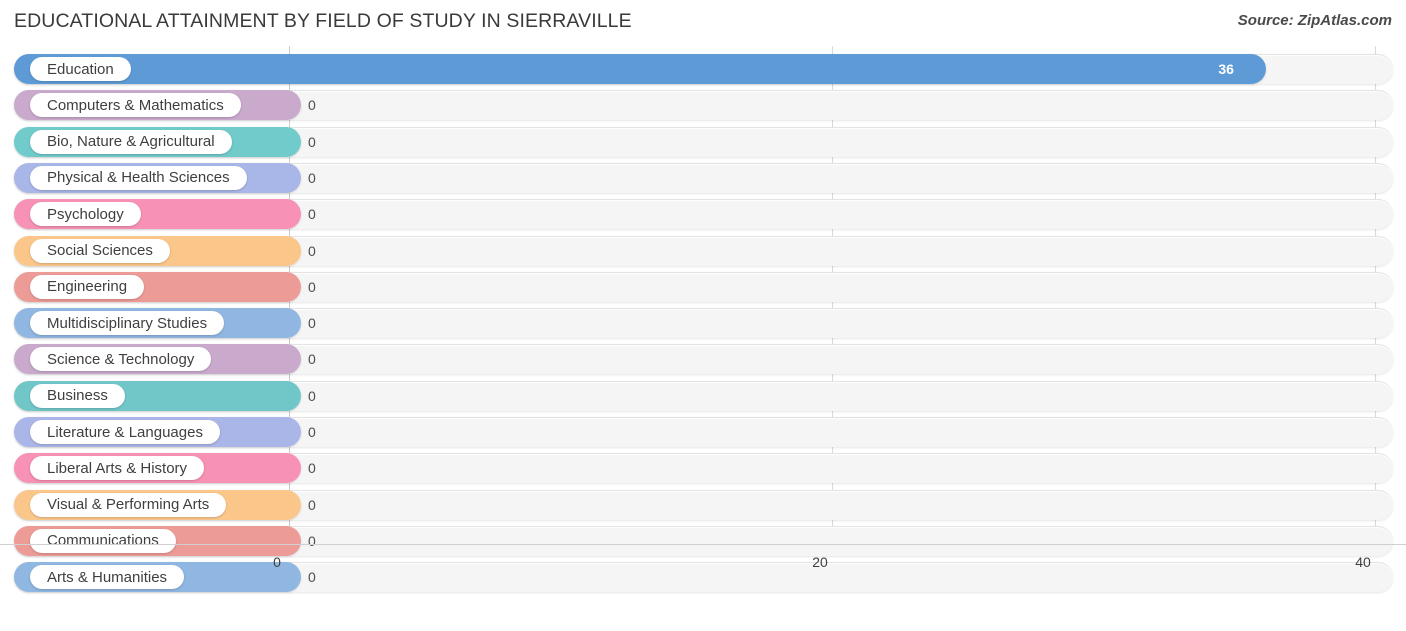 Image resolution: width=1406 pixels, height=631 pixels. Describe the element at coordinates (77, 395) in the screenshot. I see `category-label: Business` at that location.